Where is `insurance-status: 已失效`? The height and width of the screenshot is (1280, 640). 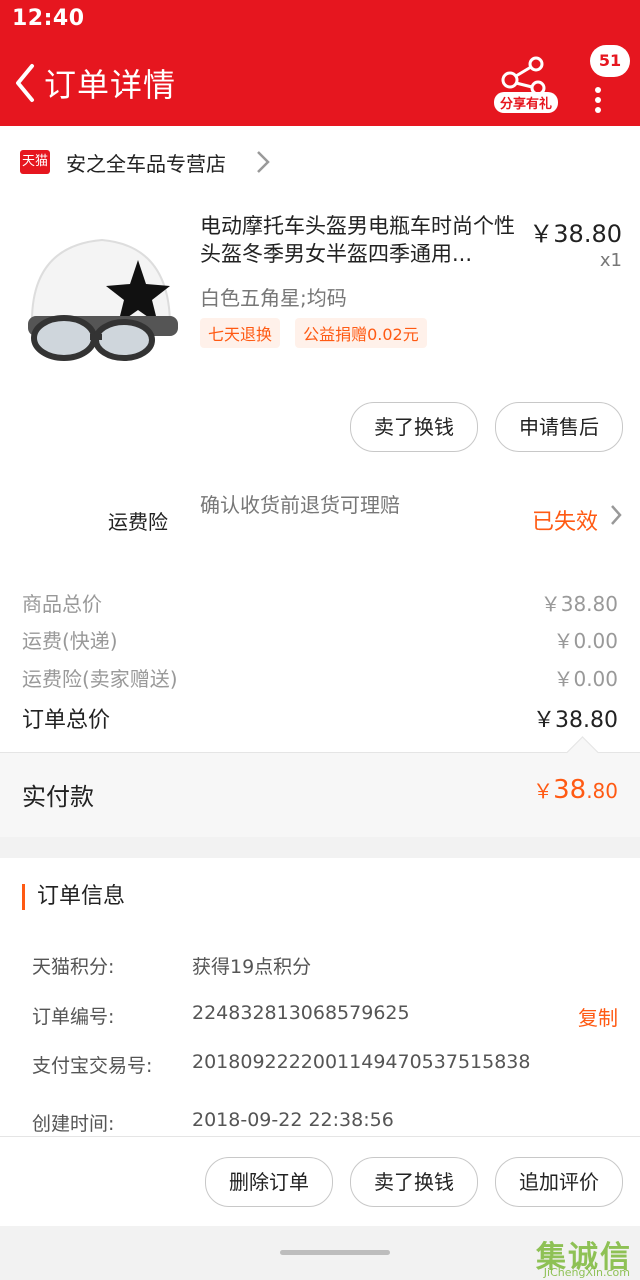
insurance-status: 已失效 is located at coordinates (564, 522).